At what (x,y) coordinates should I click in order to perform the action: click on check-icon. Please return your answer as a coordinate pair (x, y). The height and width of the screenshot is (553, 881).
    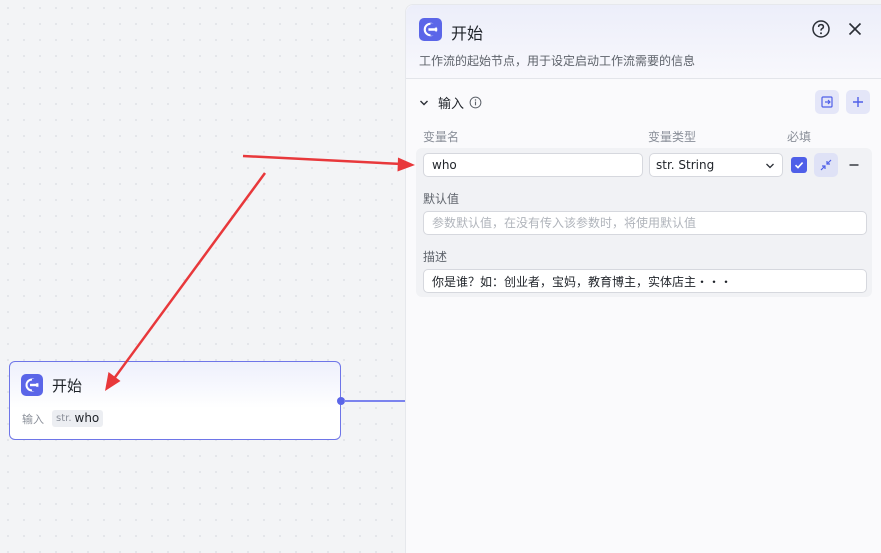
    Looking at the image, I should click on (799, 165).